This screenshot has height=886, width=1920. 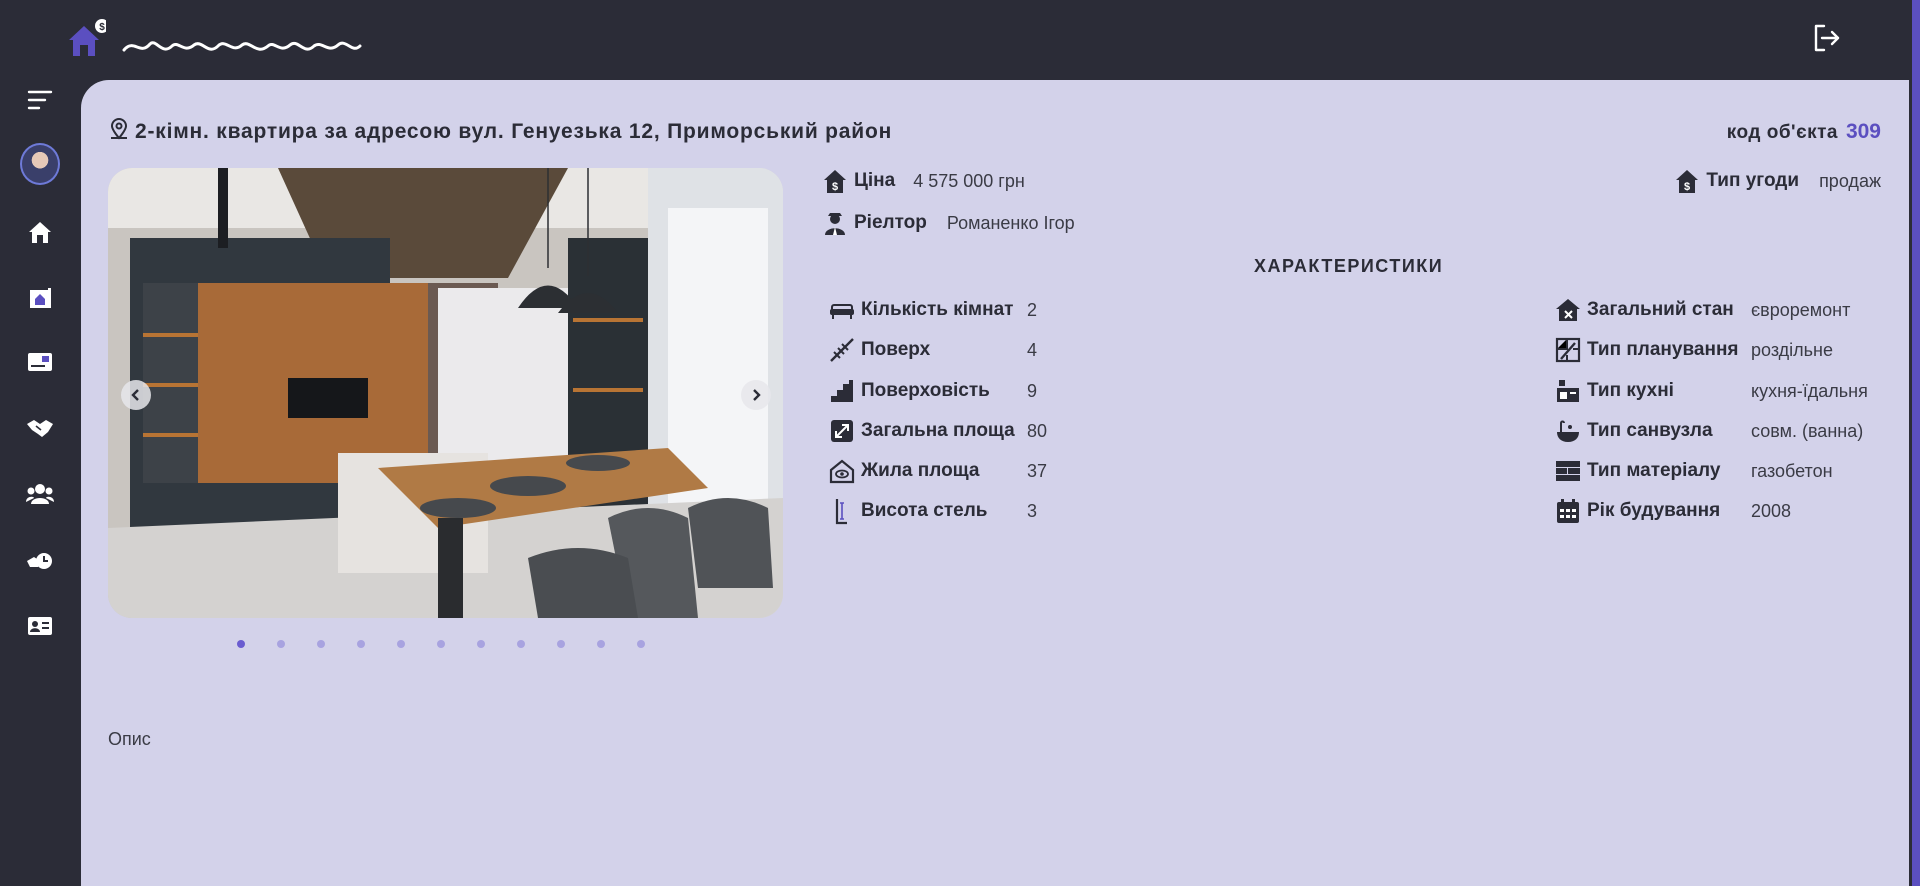 I want to click on char-value: газобетон, so click(x=1792, y=470).